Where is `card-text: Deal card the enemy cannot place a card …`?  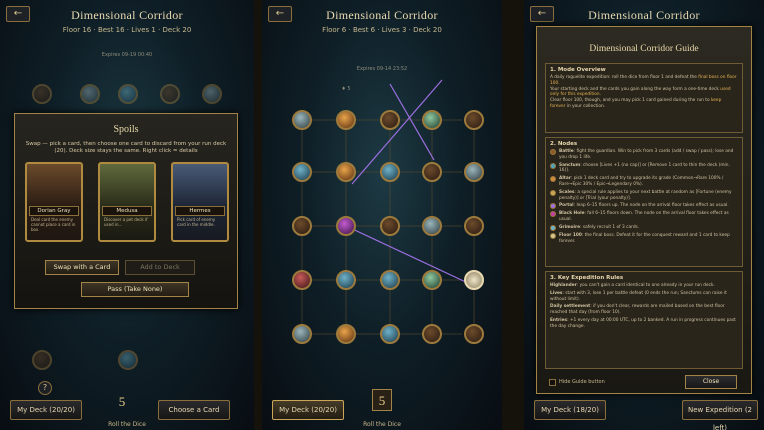 card-text: Deal card the enemy cannot place a card … is located at coordinates (53, 224).